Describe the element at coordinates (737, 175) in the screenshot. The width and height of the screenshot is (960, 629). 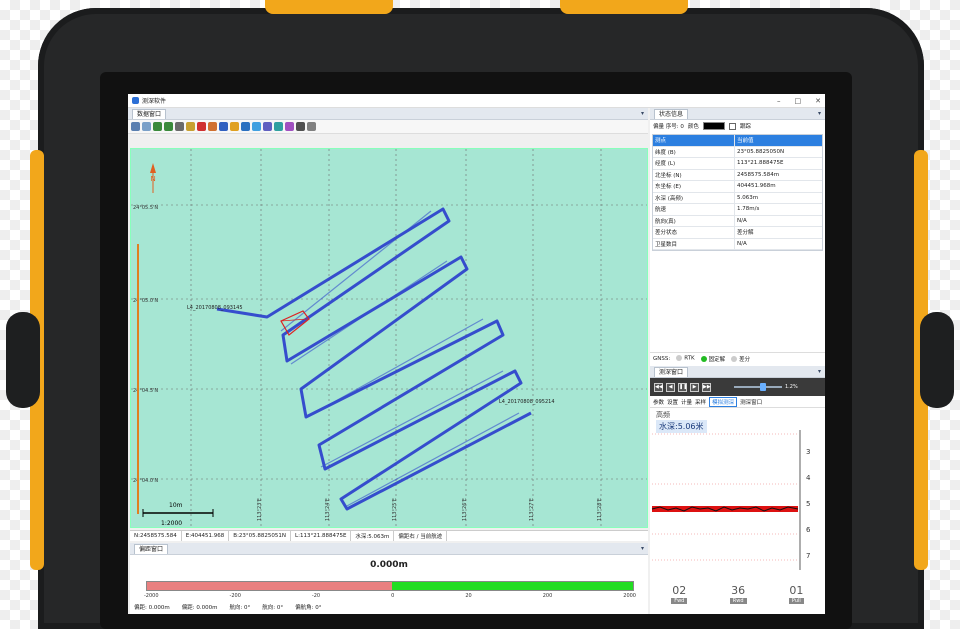
I see `table-row: 北坐标 (N) 2458575.584m` at that location.